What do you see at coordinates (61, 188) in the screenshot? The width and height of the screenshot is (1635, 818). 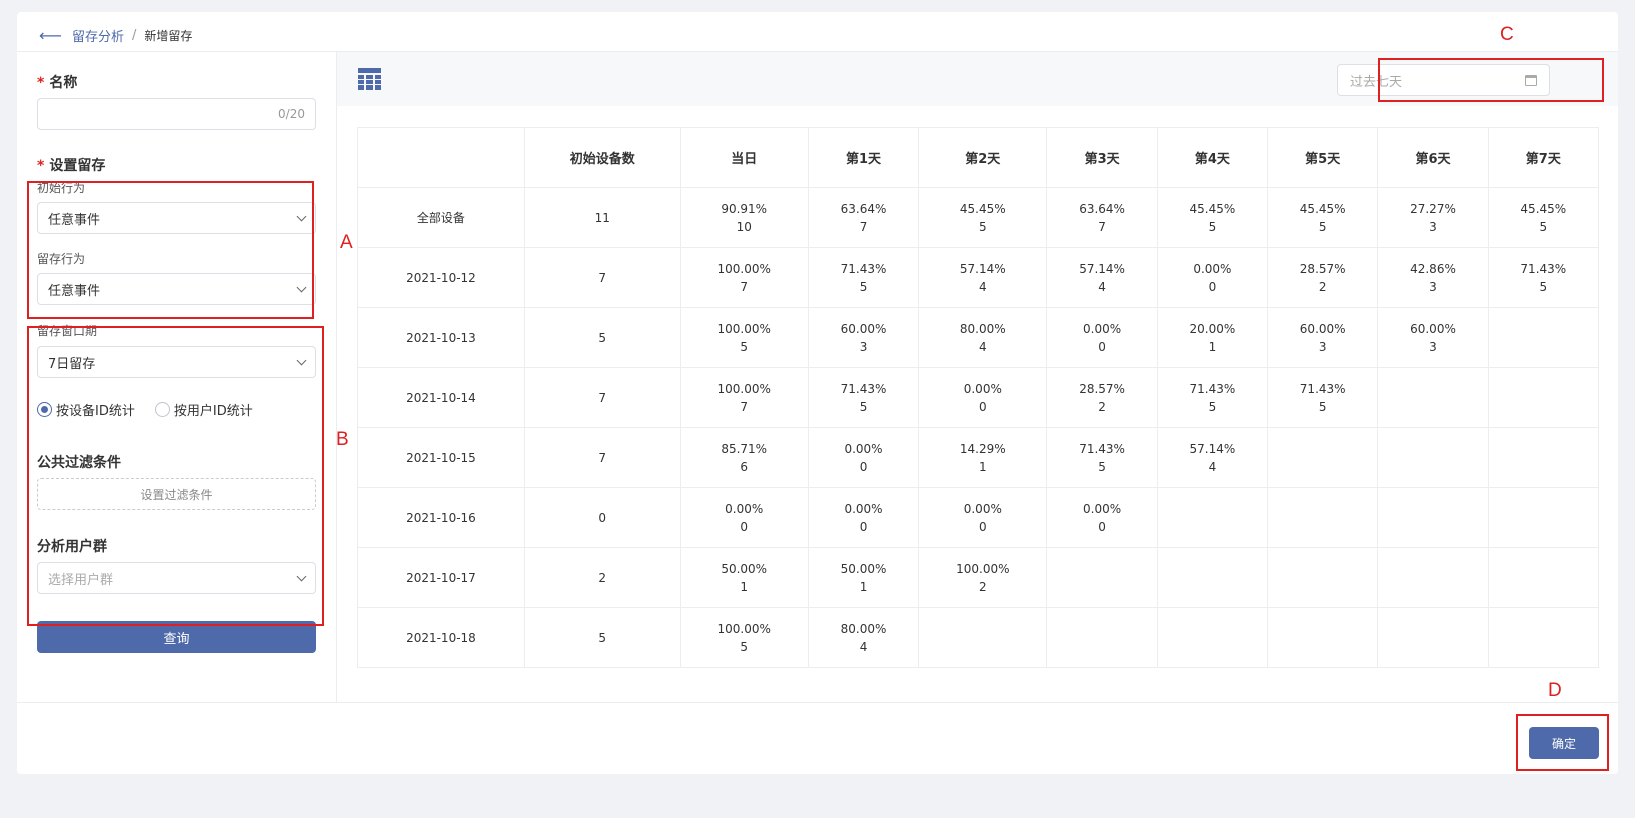 I see `initial-action-label: 初始行为` at bounding box center [61, 188].